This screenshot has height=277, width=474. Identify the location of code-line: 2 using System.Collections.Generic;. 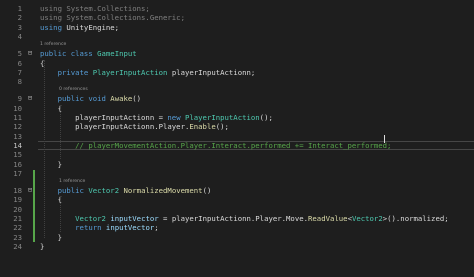
(237, 17).